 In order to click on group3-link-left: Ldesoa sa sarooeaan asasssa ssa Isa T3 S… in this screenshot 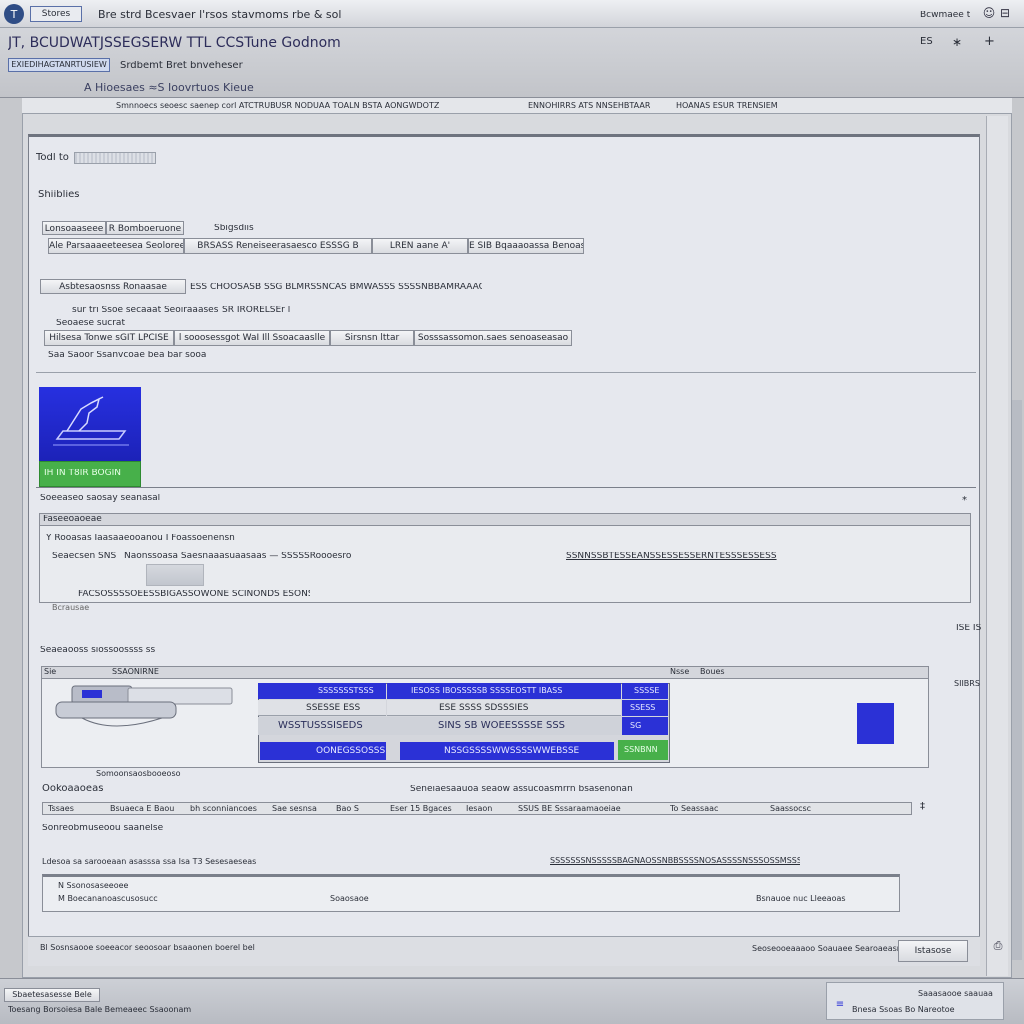, I will do `click(149, 862)`.